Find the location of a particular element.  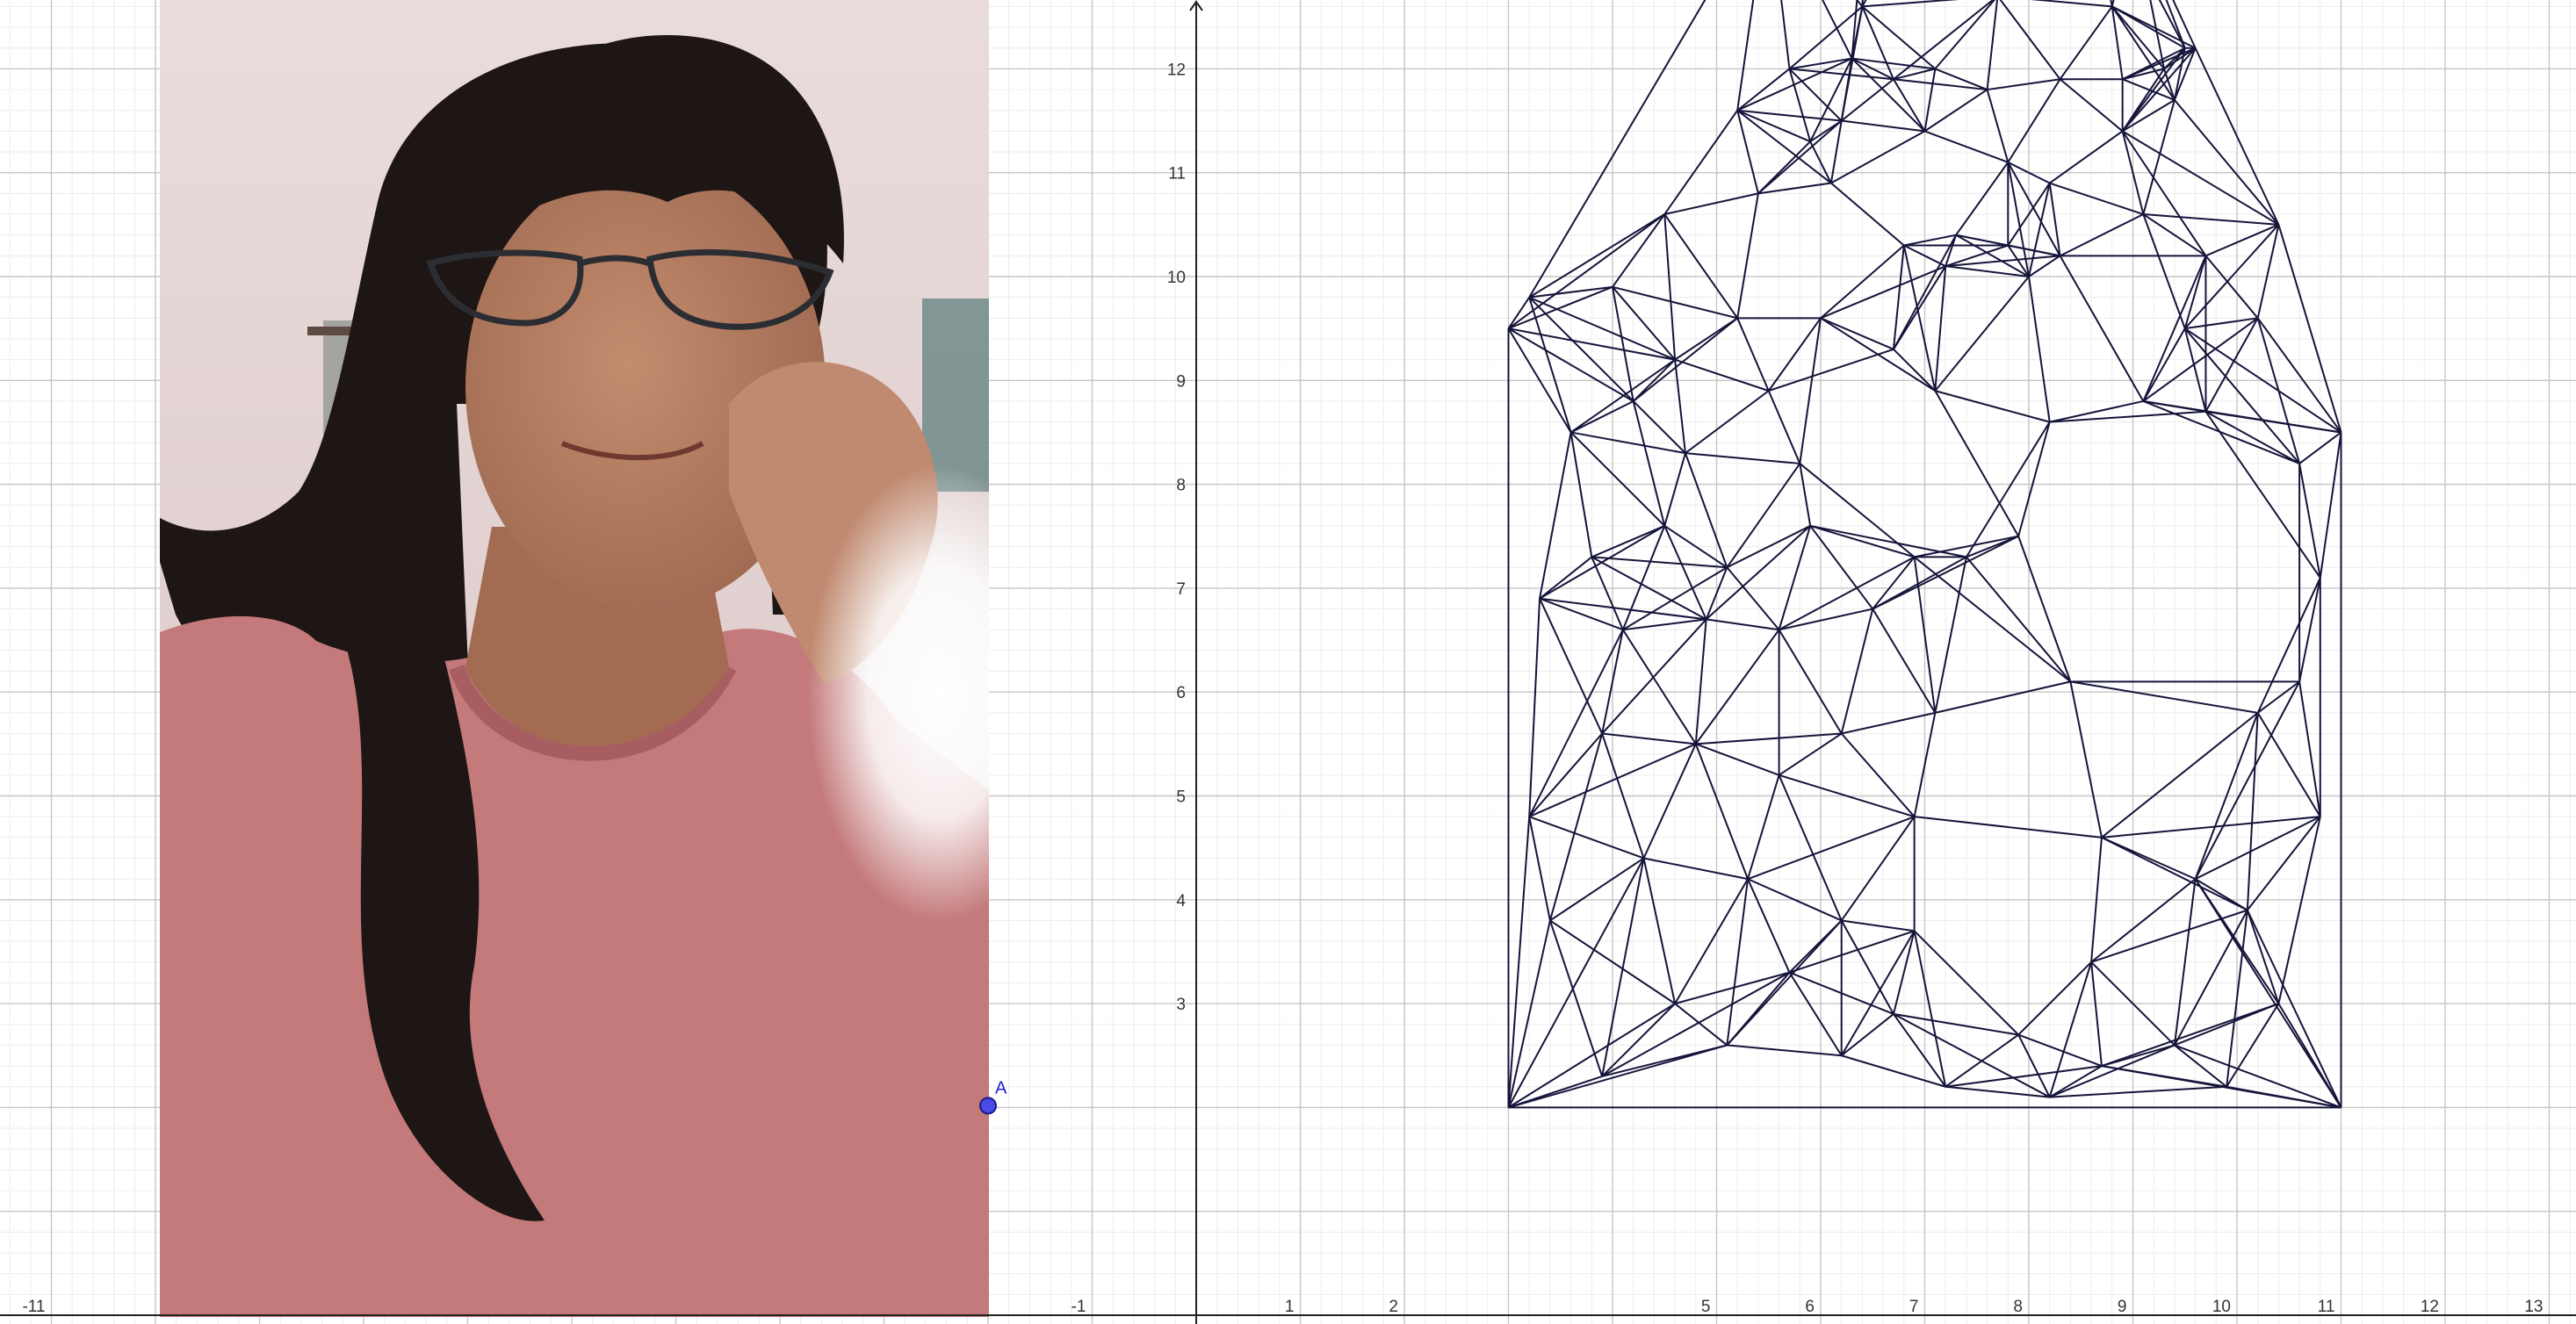

y-tick-label: 12 is located at coordinates (1176, 70).